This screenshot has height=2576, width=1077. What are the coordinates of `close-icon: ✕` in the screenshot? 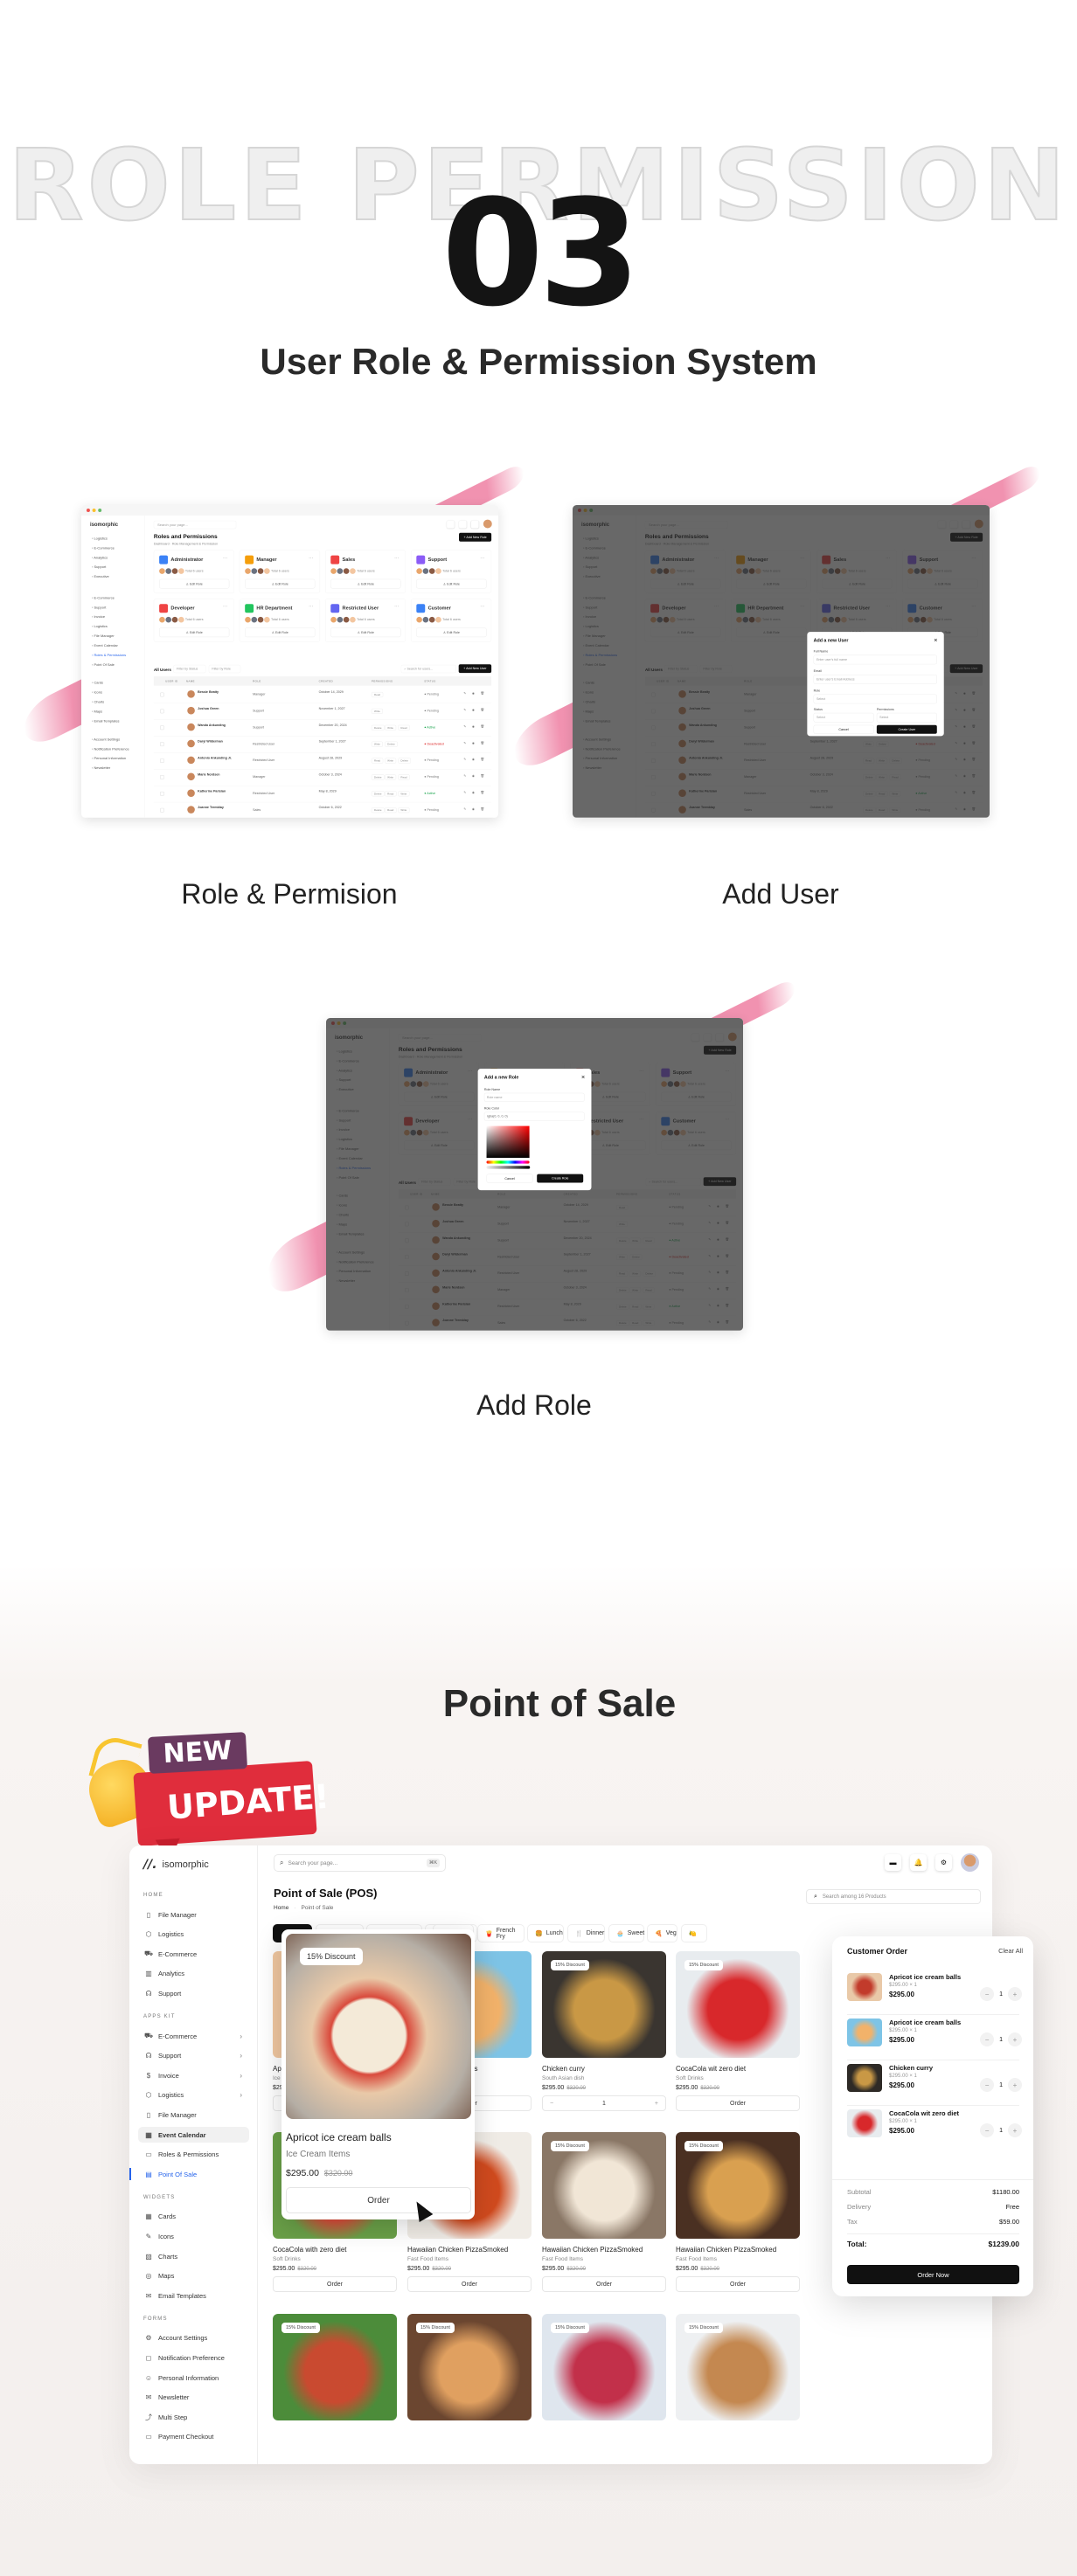 It's located at (935, 641).